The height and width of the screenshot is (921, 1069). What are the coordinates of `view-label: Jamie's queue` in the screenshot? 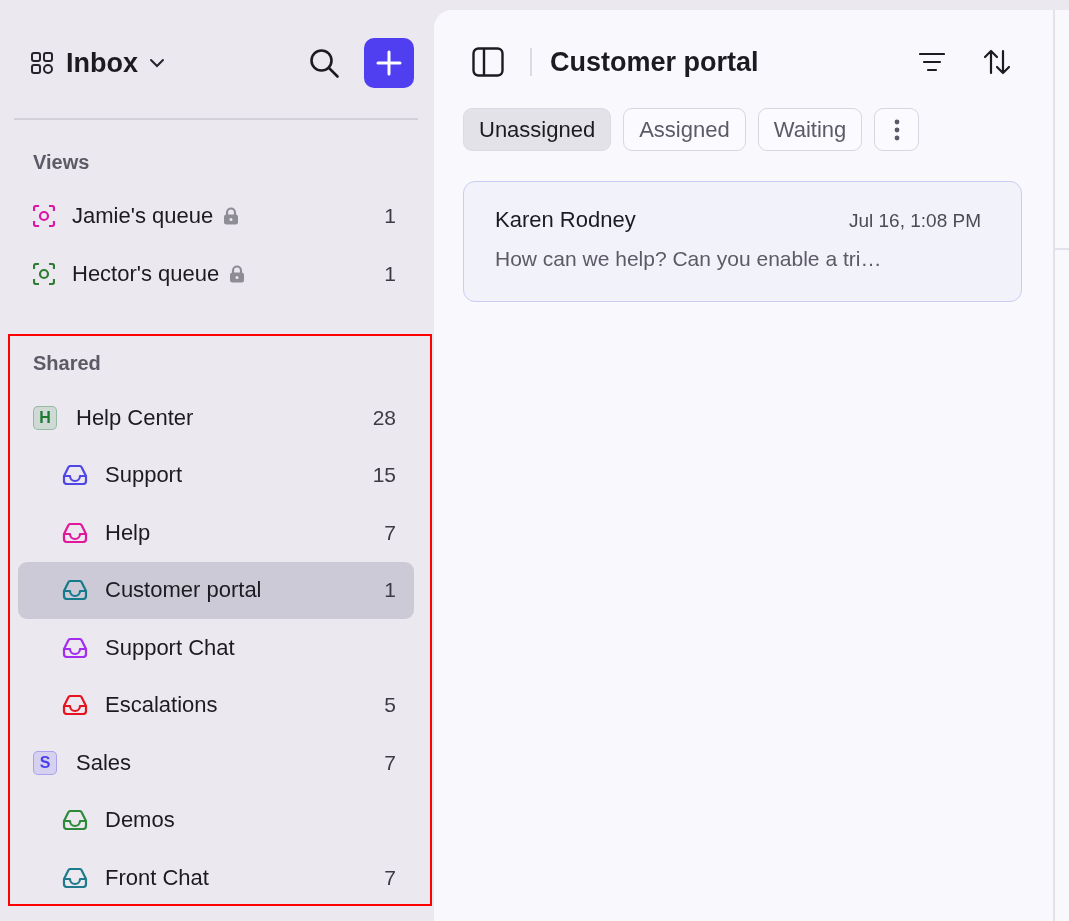 It's located at (143, 216).